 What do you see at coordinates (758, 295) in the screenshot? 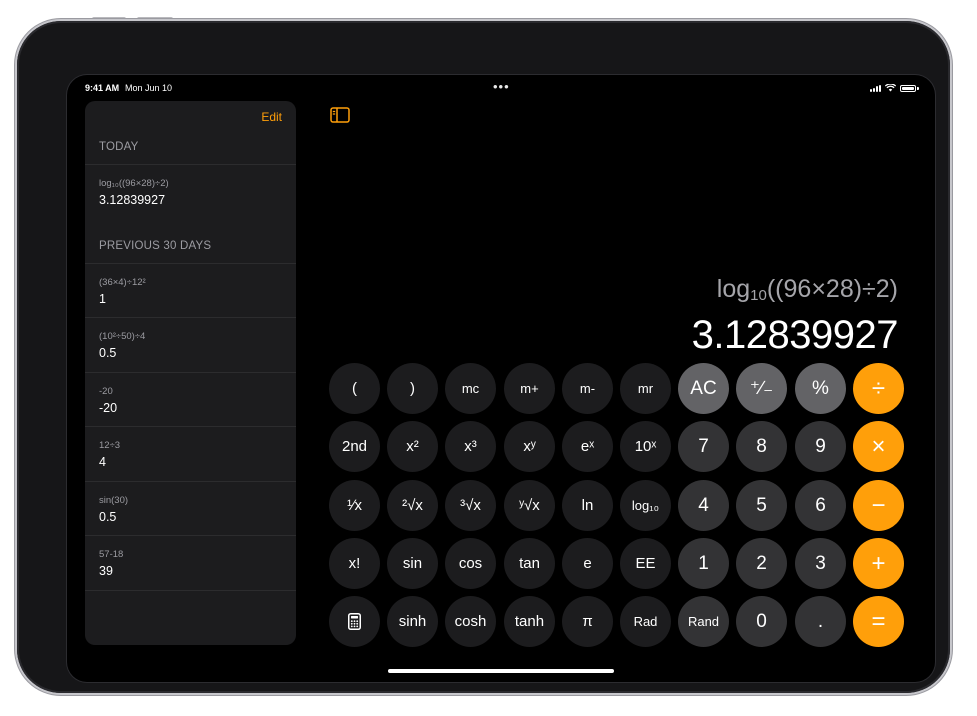
I see `expression-subscript: 10` at bounding box center [758, 295].